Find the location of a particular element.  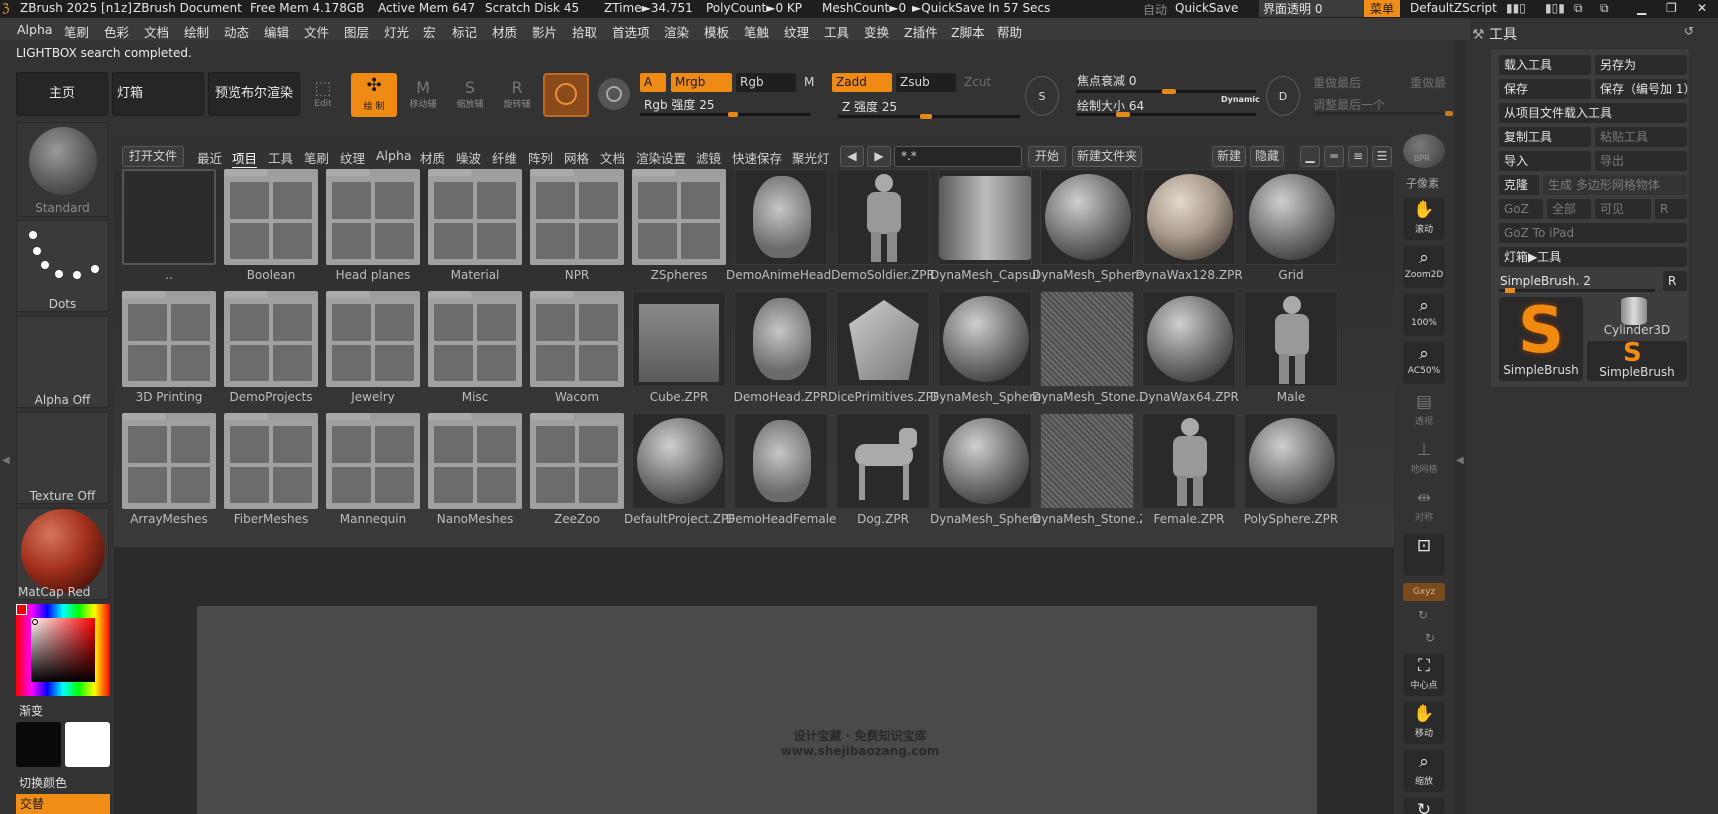

export-button: 导出 is located at coordinates (1641, 161).